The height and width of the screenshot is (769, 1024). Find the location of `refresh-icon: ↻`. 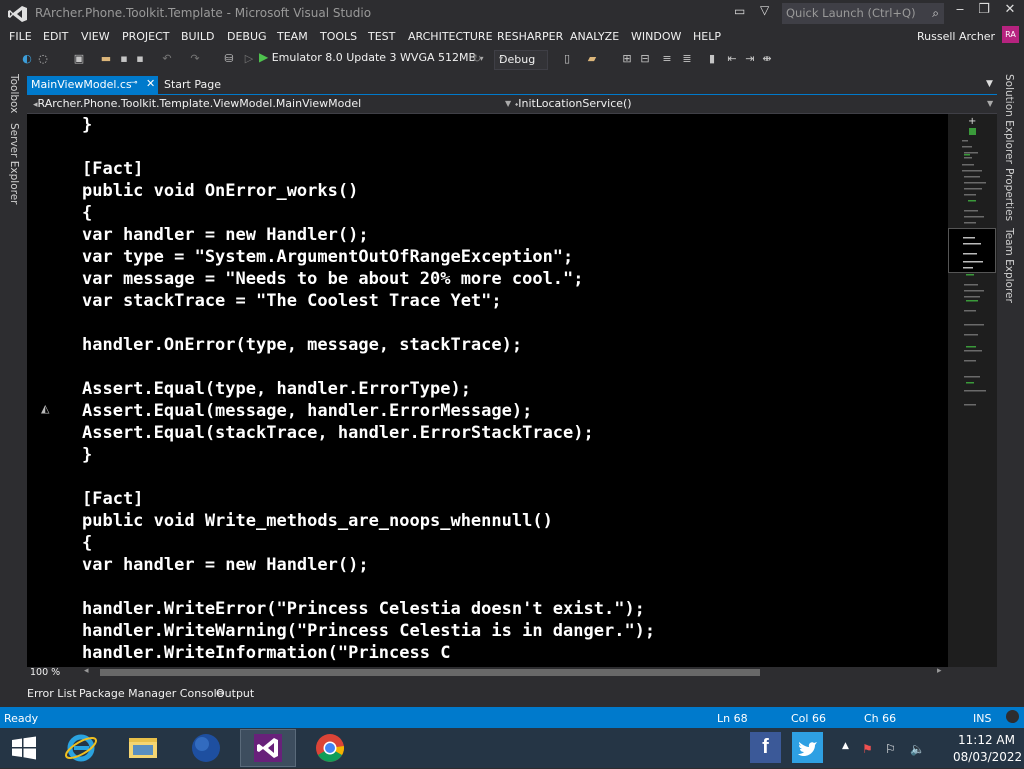

refresh-icon: ↻ is located at coordinates (477, 59).